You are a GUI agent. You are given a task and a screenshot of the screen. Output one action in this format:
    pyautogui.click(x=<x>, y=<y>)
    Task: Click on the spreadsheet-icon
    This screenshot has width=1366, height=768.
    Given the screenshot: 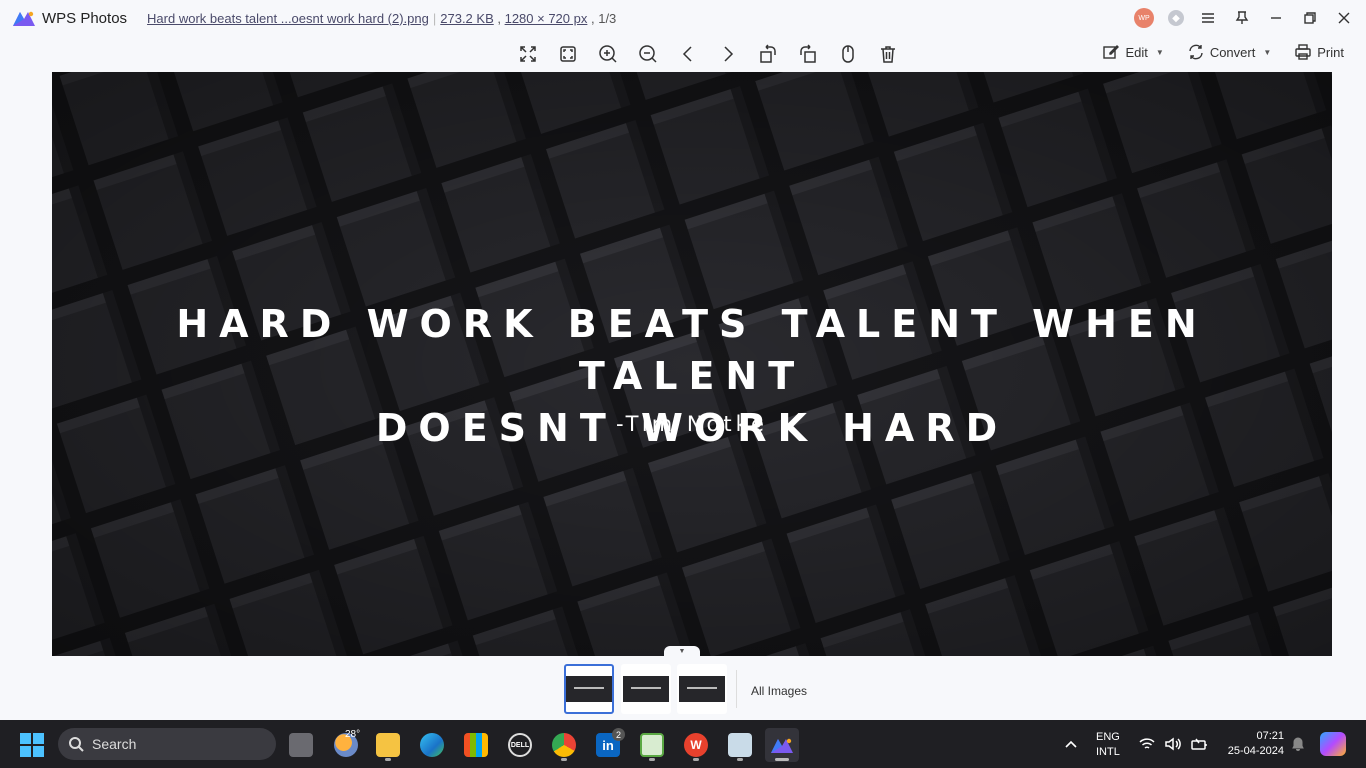 What is the action you would take?
    pyautogui.click(x=652, y=745)
    